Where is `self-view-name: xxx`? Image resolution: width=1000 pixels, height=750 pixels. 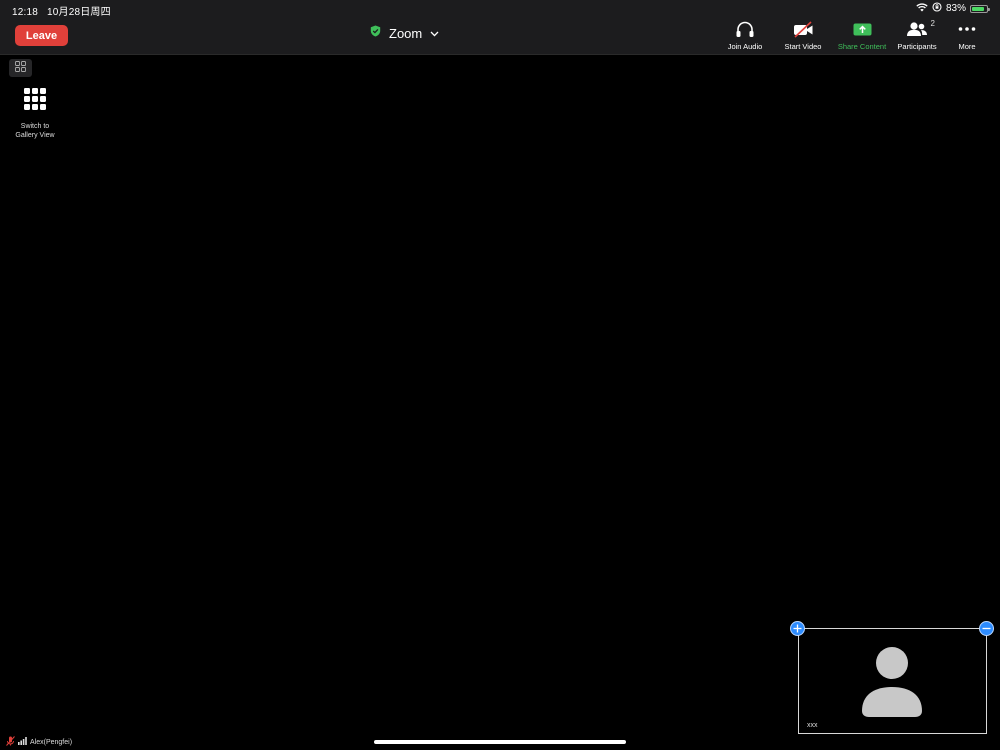 self-view-name: xxx is located at coordinates (812, 725).